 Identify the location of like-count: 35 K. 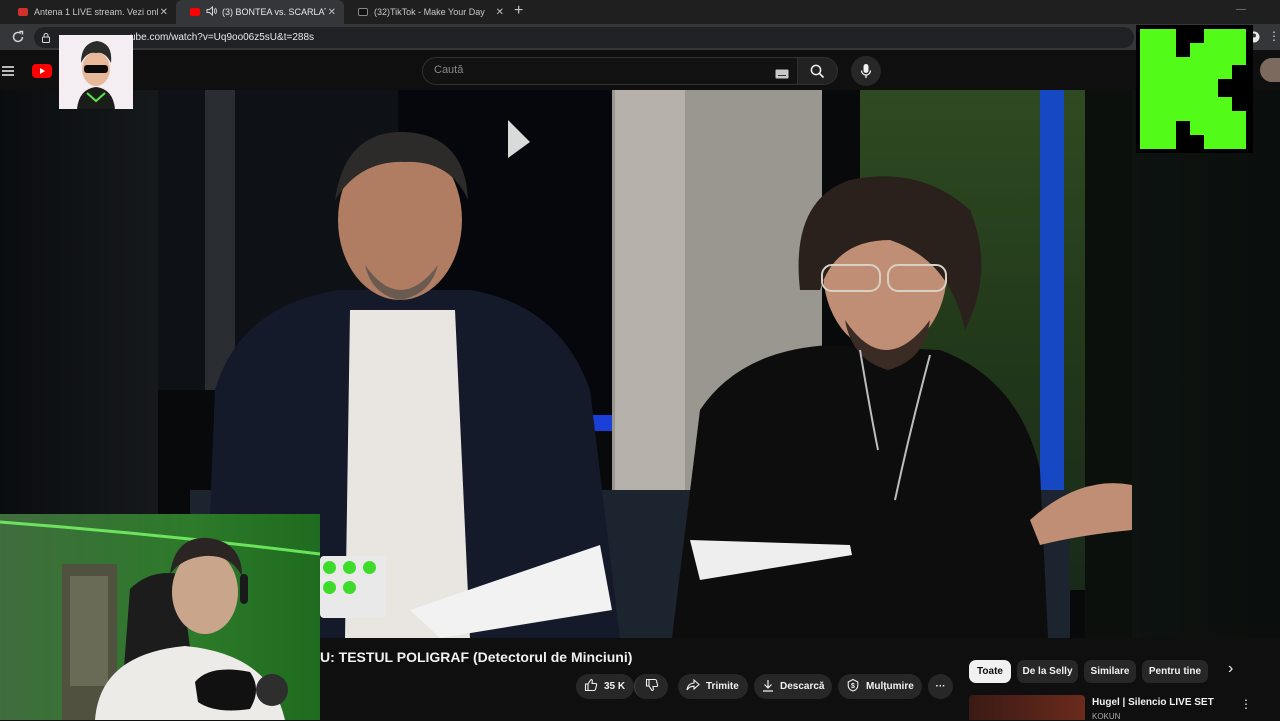
(615, 686).